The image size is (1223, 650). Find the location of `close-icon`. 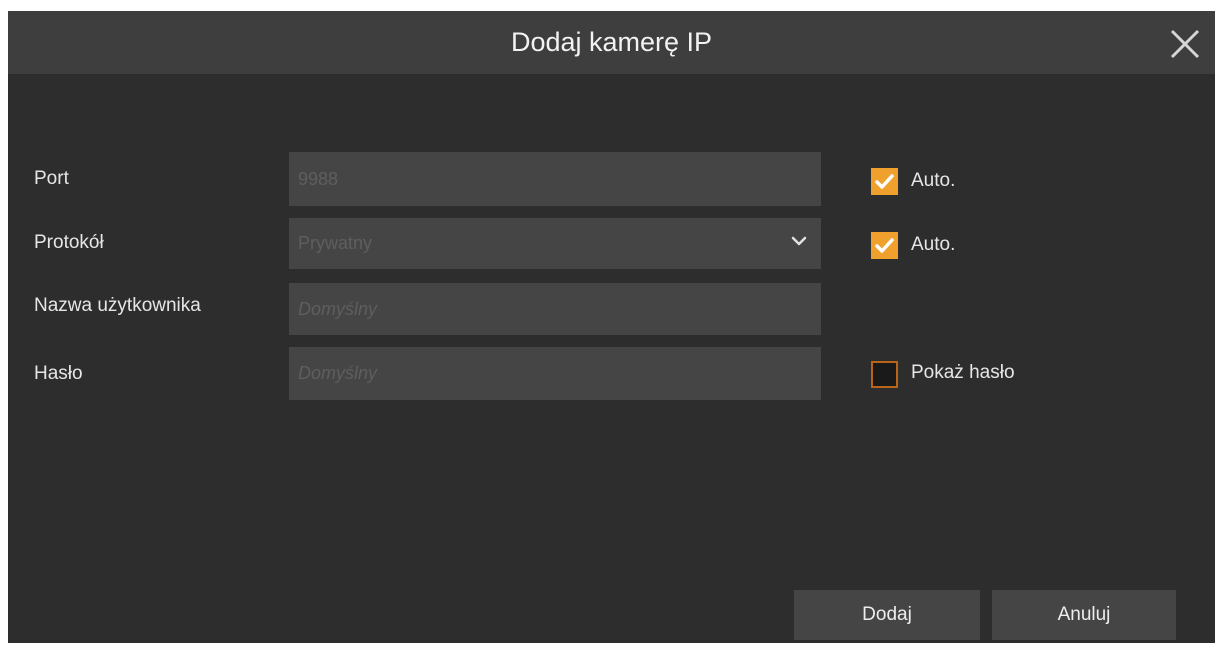

close-icon is located at coordinates (1185, 44).